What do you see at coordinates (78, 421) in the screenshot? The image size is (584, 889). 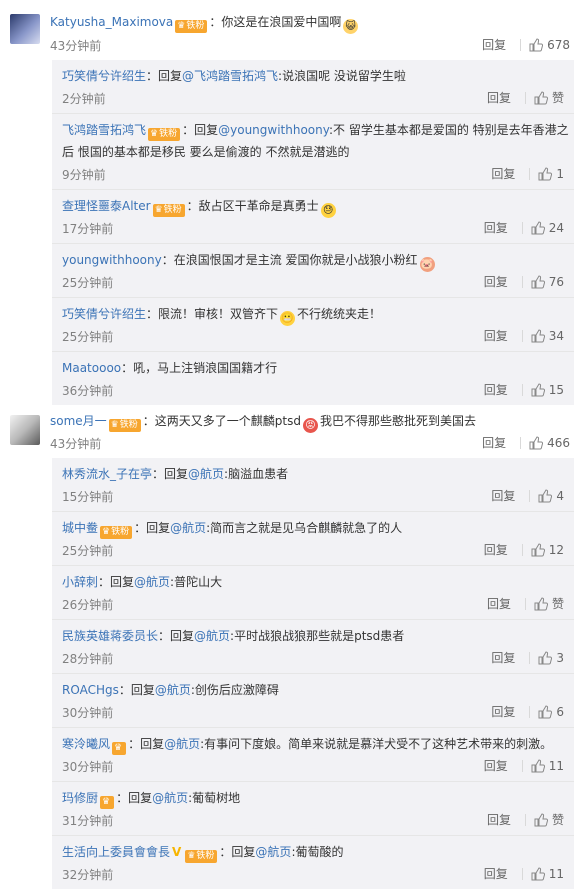 I see `username-link: some月一` at bounding box center [78, 421].